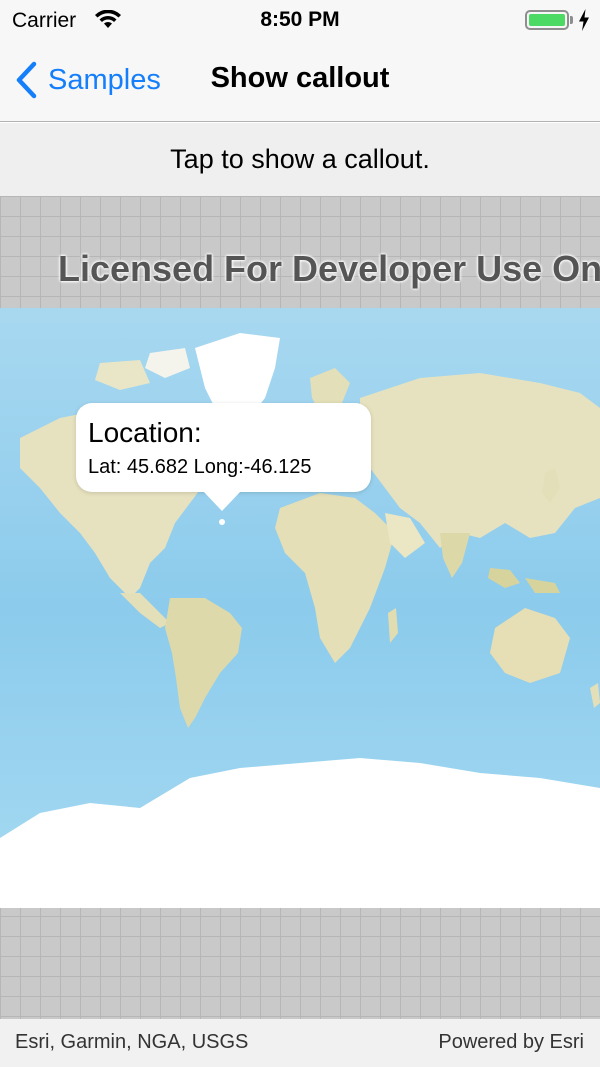 This screenshot has width=600, height=1067. What do you see at coordinates (300, 78) in the screenshot?
I see `page-title: Show callout` at bounding box center [300, 78].